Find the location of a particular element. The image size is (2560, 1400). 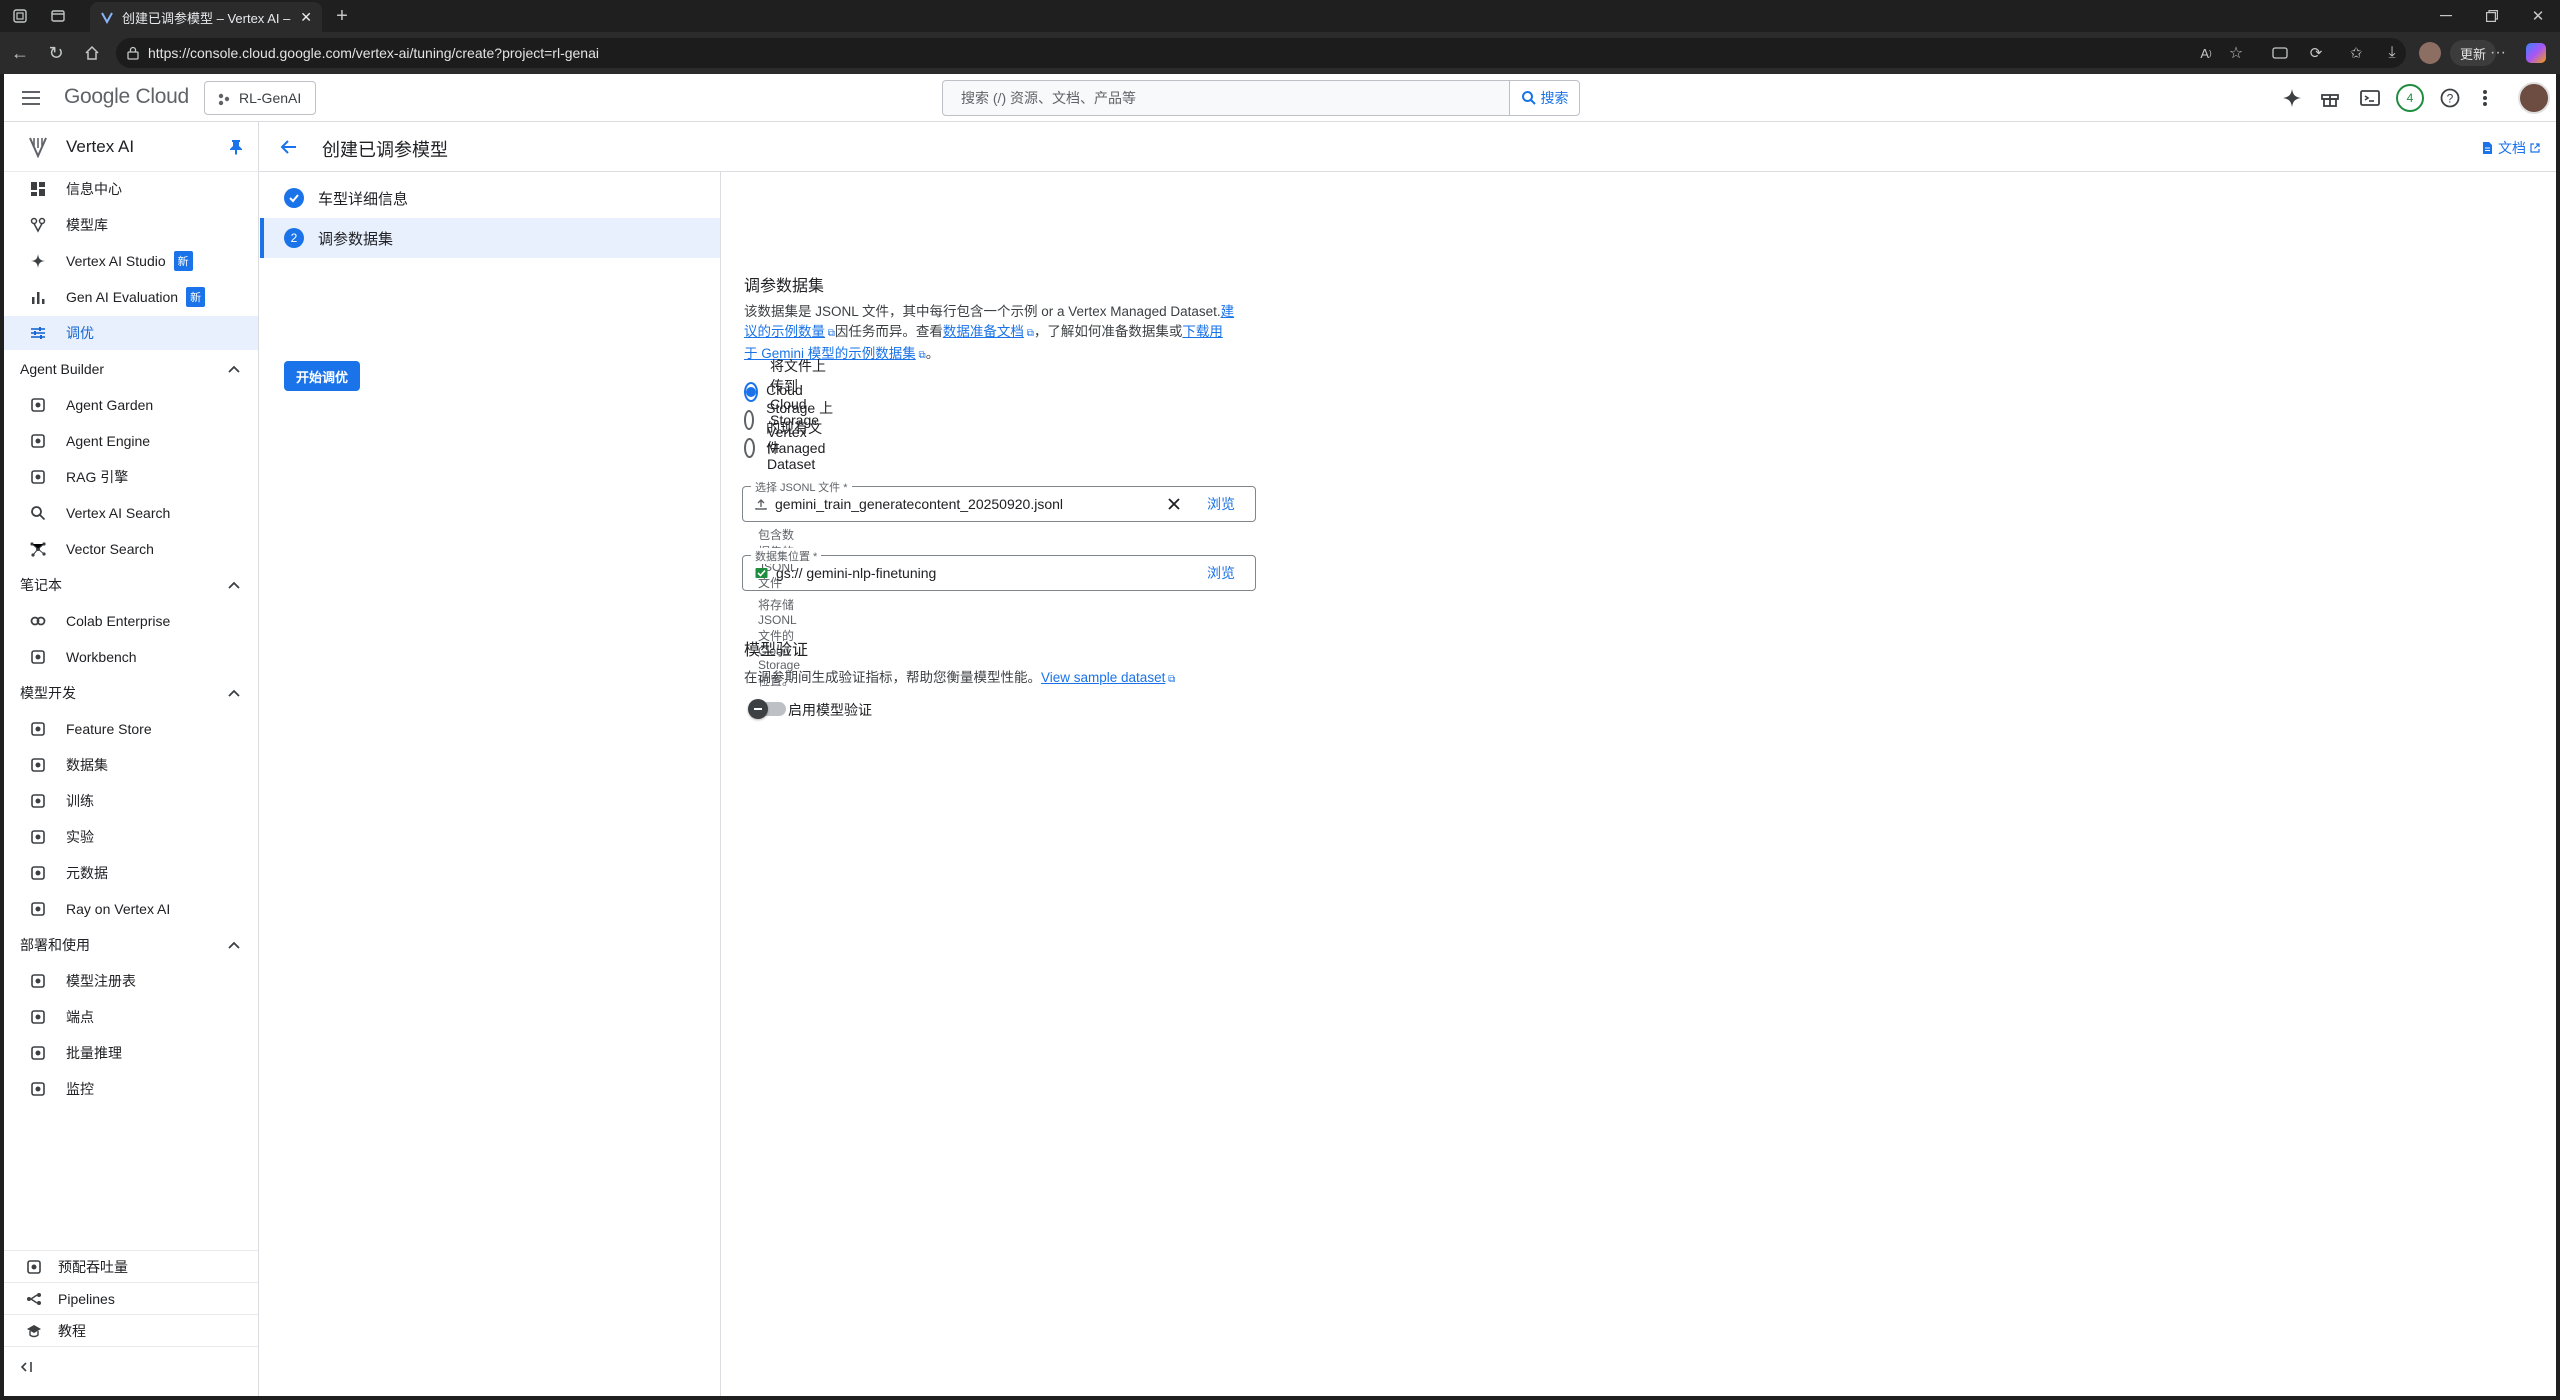

sidebar-item-search: Vertex AI Search is located at coordinates (131, 513).